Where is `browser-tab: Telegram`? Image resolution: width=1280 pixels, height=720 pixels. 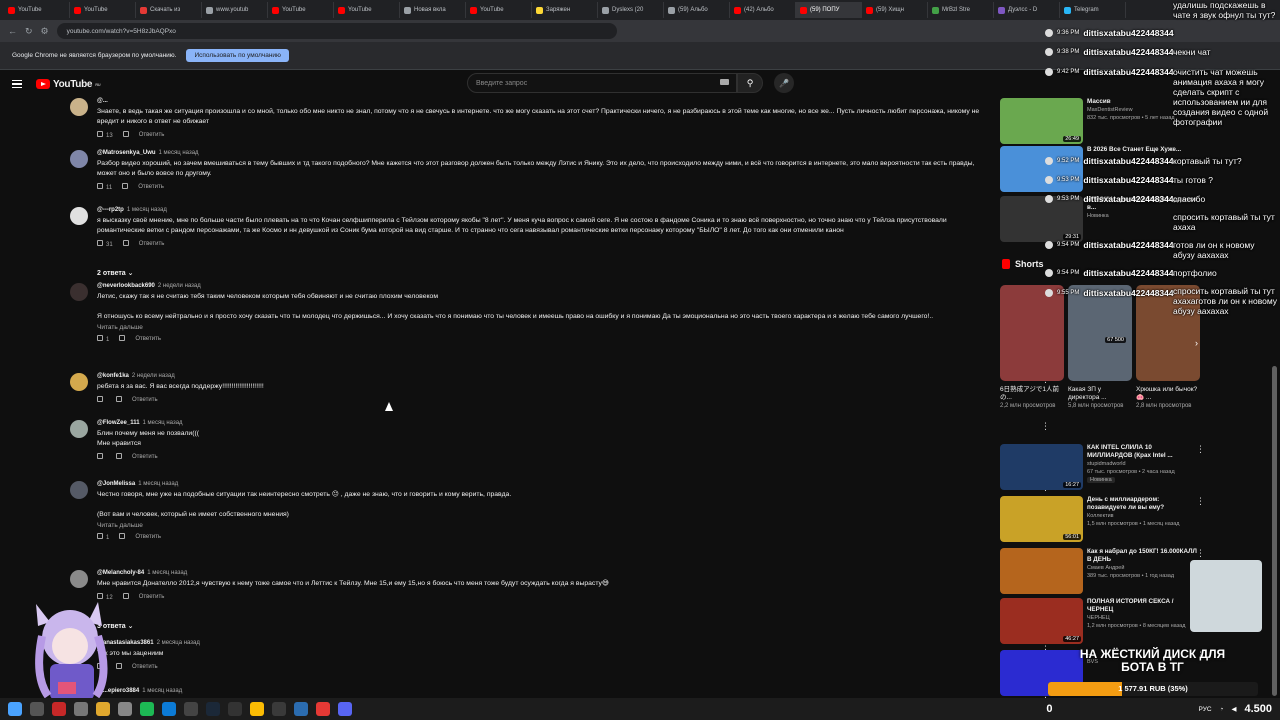 browser-tab: Telegram is located at coordinates (1093, 10).